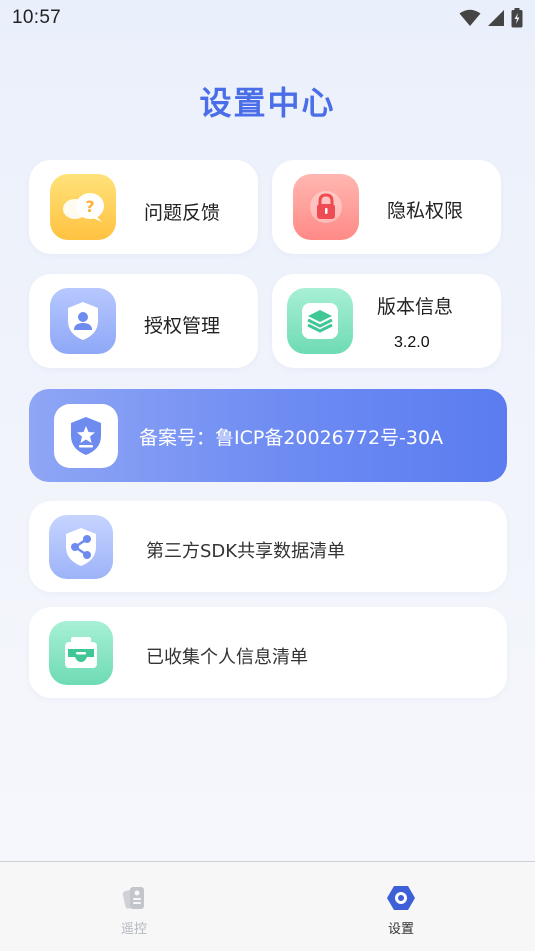 Image resolution: width=535 pixels, height=951 pixels. What do you see at coordinates (386, 321) in the screenshot?
I see `version-info-tile: 版本信息 3.2.0` at bounding box center [386, 321].